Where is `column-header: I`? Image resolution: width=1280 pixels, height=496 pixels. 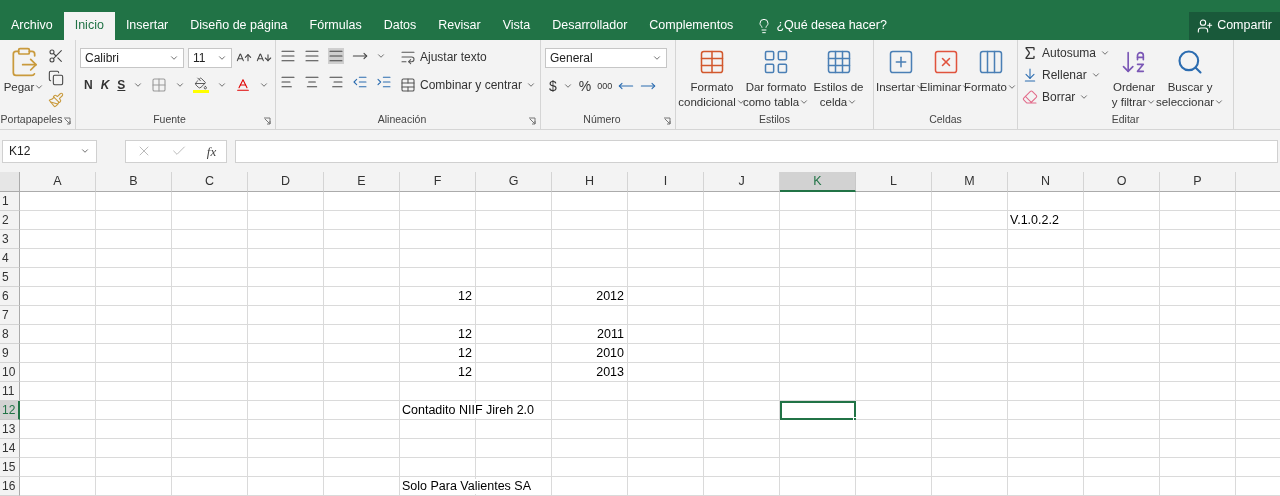 column-header: I is located at coordinates (666, 182).